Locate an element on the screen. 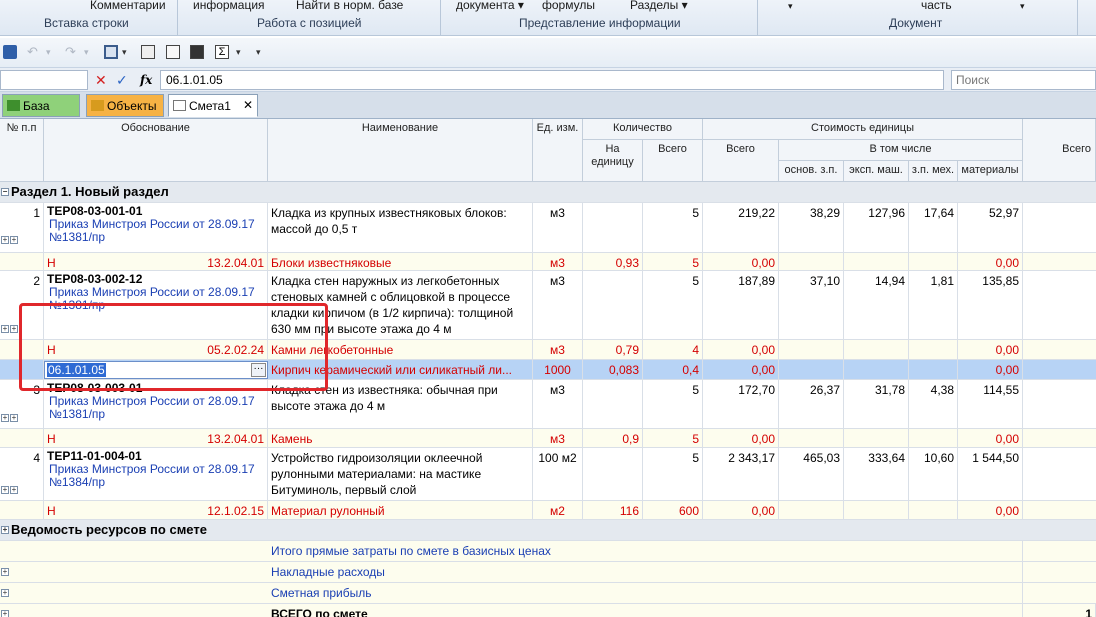 The height and width of the screenshot is (617, 1096). comments-button: Комментарии is located at coordinates (128, 6).